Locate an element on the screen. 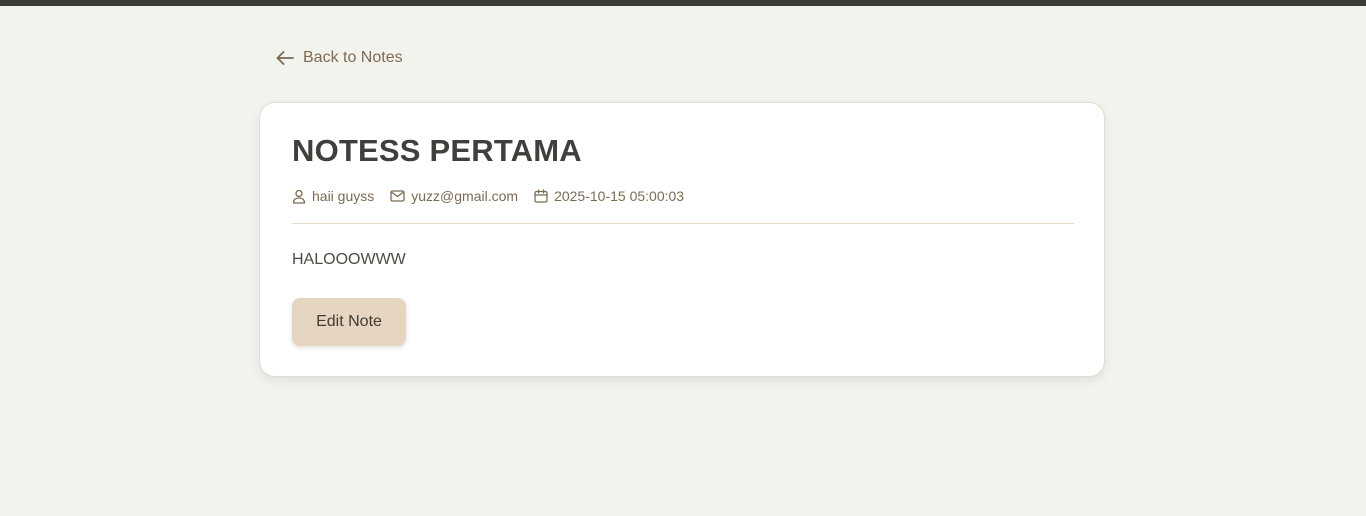 The image size is (1366, 516). edit-note-button: Edit Note is located at coordinates (349, 322).